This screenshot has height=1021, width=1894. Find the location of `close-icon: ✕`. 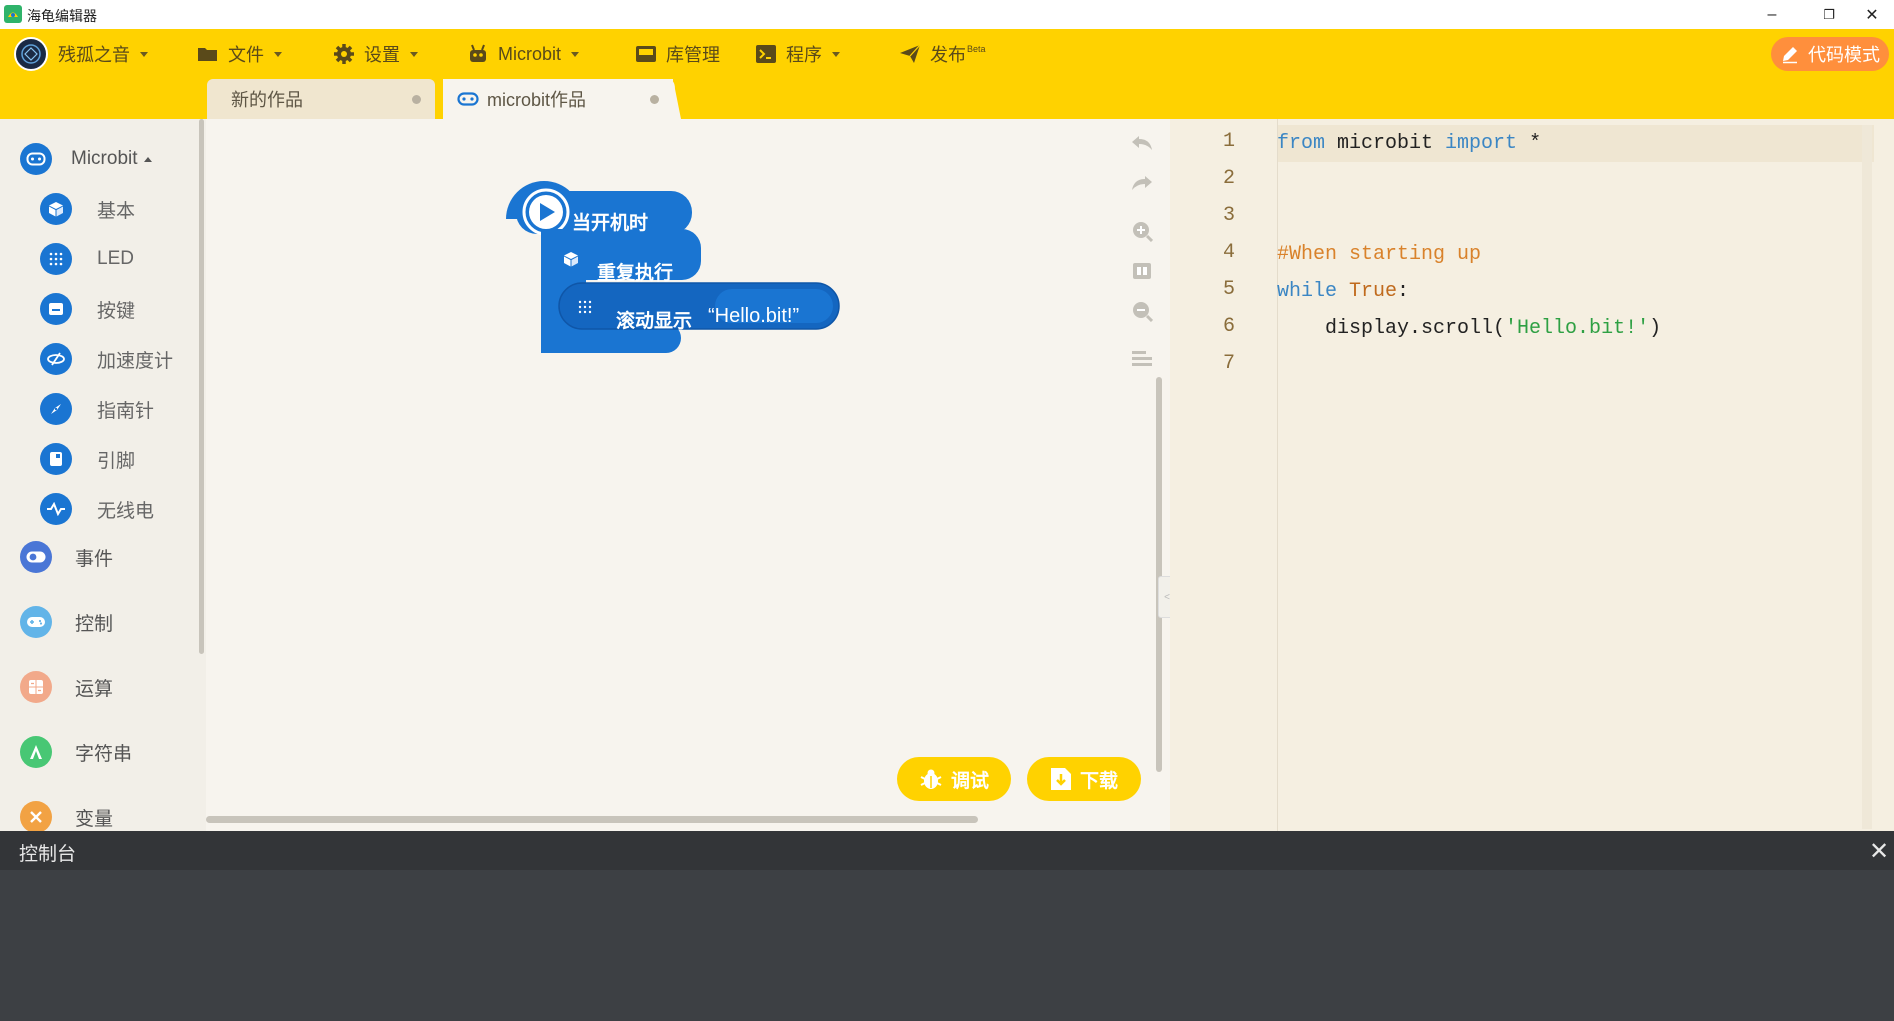

close-icon: ✕ is located at coordinates (1879, 851).